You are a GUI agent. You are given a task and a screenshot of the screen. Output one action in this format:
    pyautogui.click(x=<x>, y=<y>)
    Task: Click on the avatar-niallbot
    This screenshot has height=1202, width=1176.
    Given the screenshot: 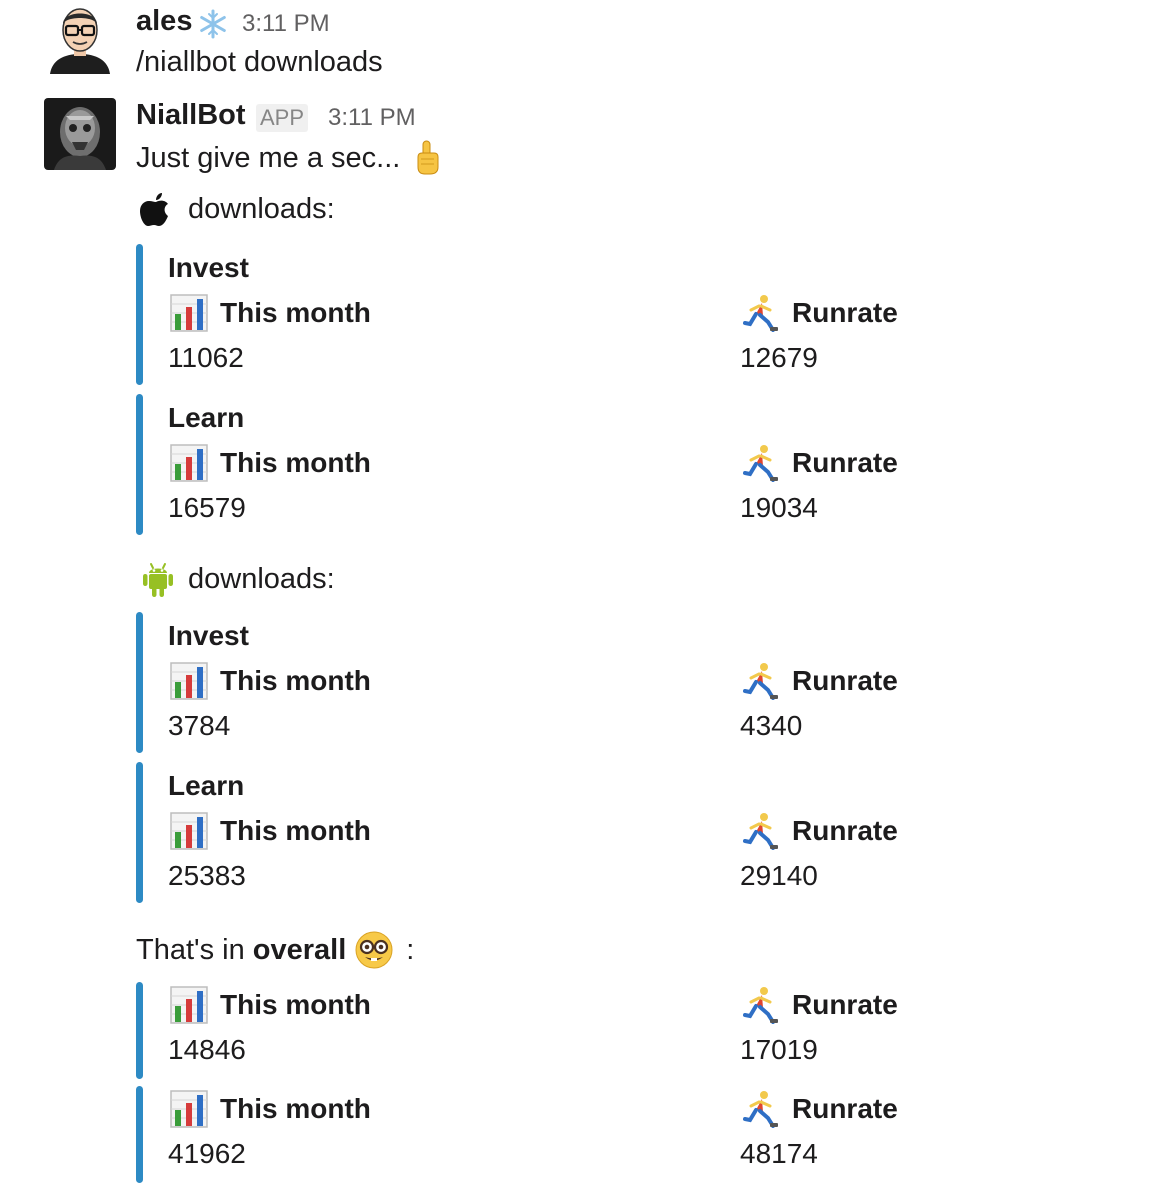 What is the action you would take?
    pyautogui.click(x=80, y=134)
    